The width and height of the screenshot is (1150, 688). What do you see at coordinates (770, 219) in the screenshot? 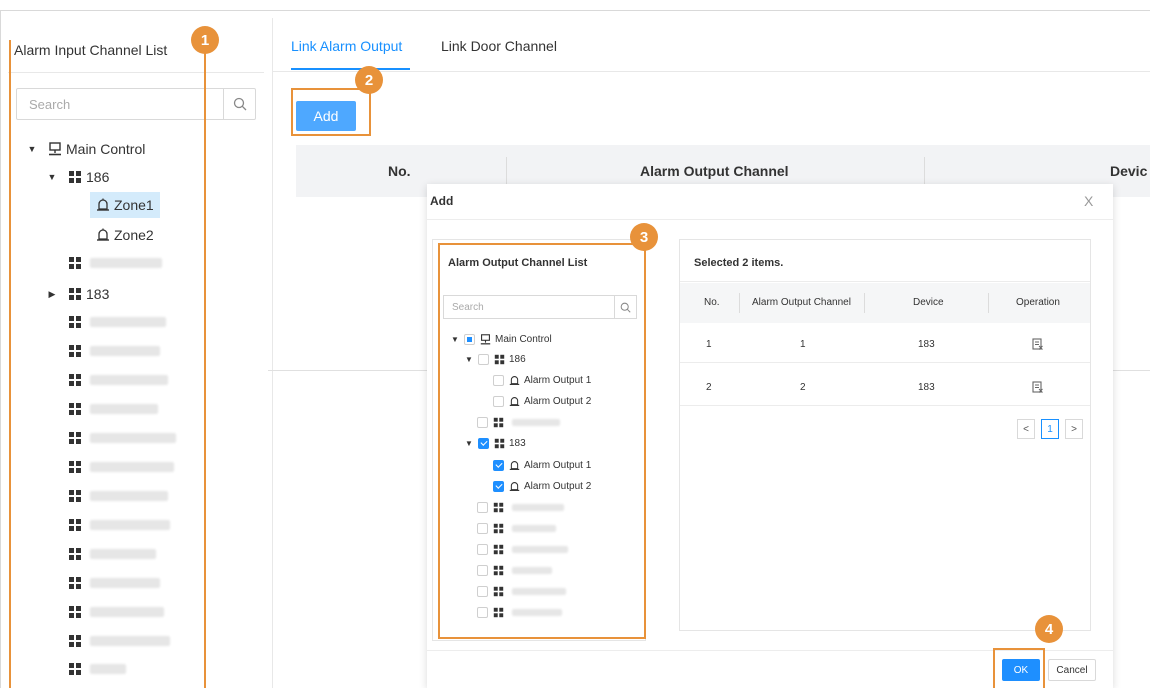
I see `dialog-title-divider` at bounding box center [770, 219].